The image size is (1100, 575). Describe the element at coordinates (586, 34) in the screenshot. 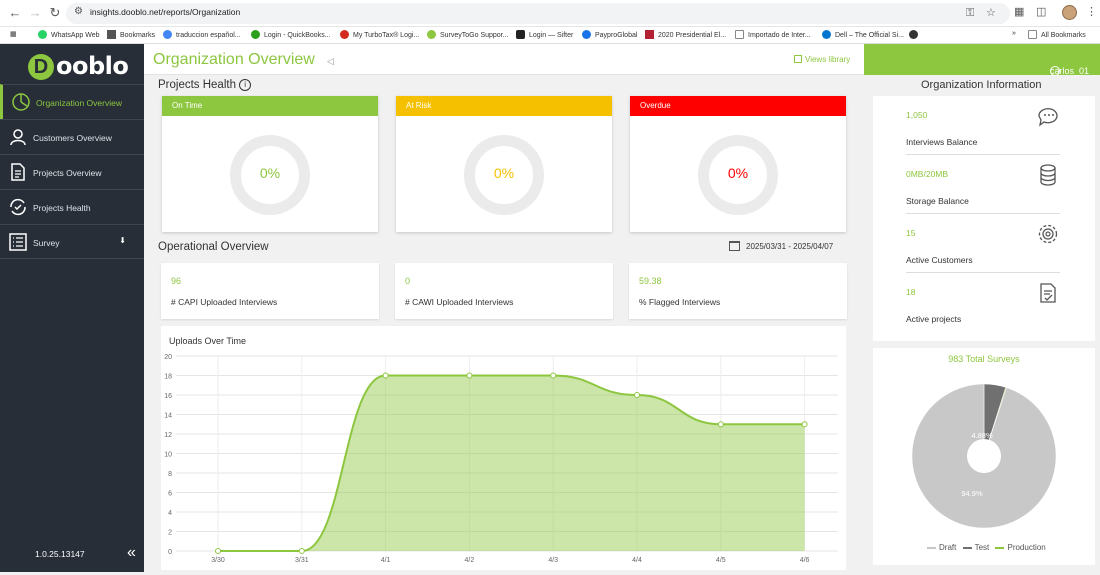

I see `paypro-icon` at that location.